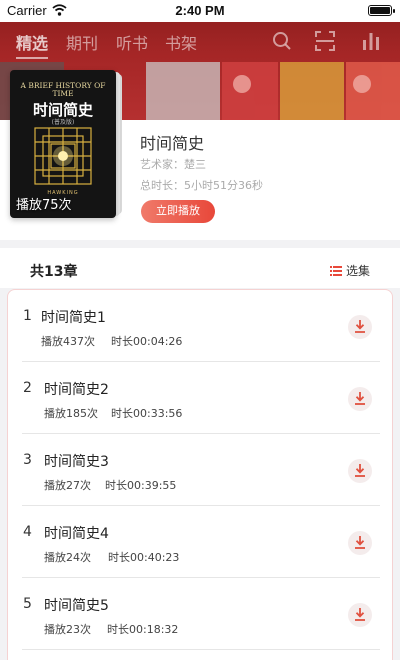 This screenshot has width=400, height=660. I want to click on select-episodes-button: 选集, so click(349, 270).